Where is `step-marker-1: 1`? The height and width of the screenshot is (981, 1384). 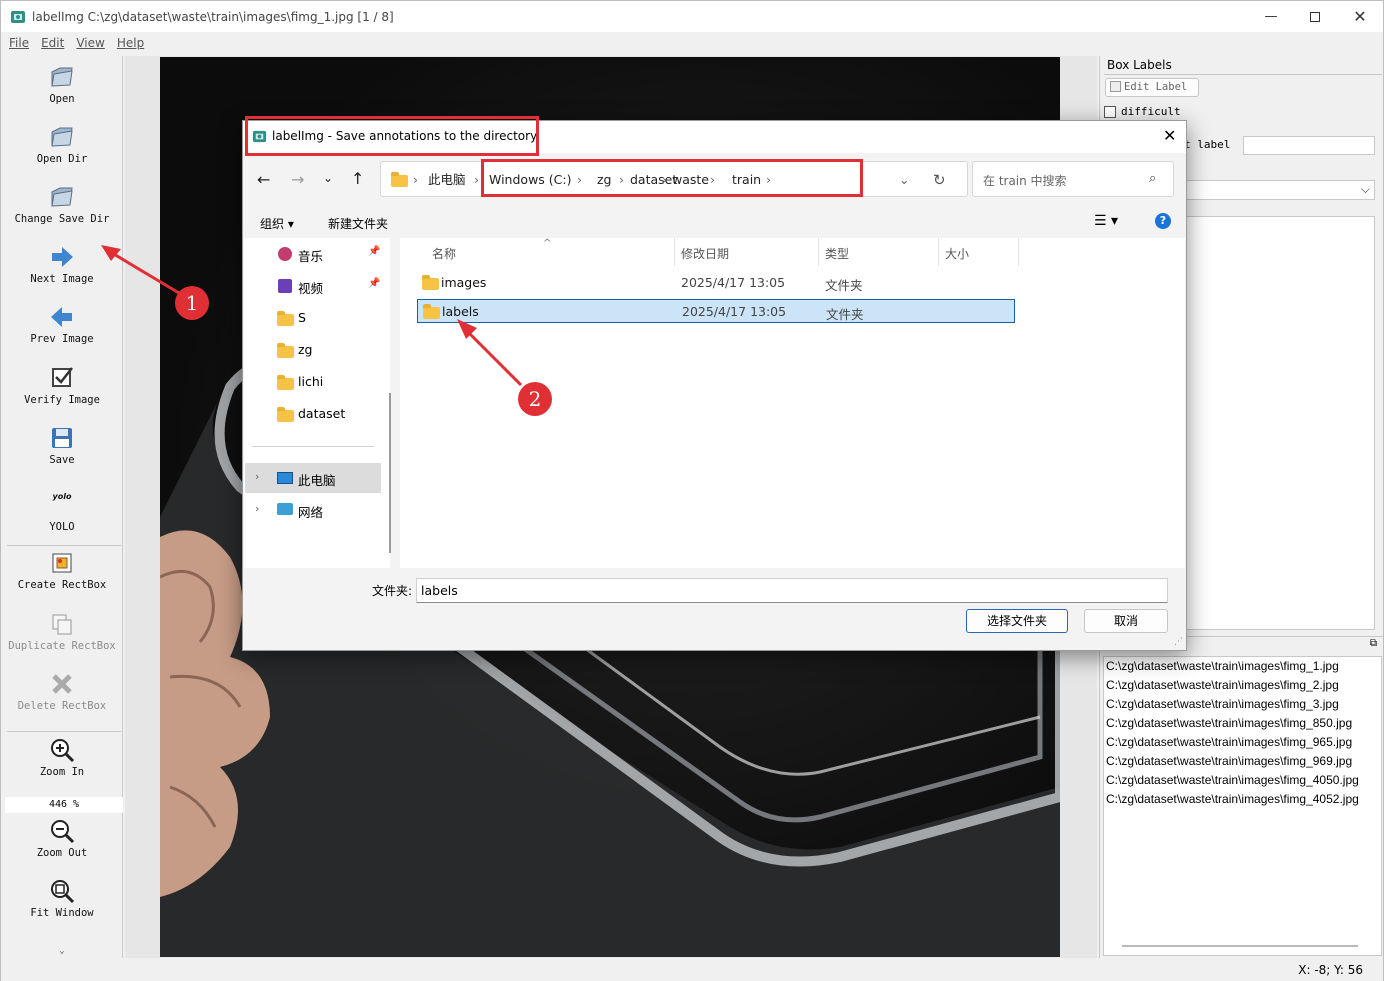
step-marker-1: 1 is located at coordinates (192, 303).